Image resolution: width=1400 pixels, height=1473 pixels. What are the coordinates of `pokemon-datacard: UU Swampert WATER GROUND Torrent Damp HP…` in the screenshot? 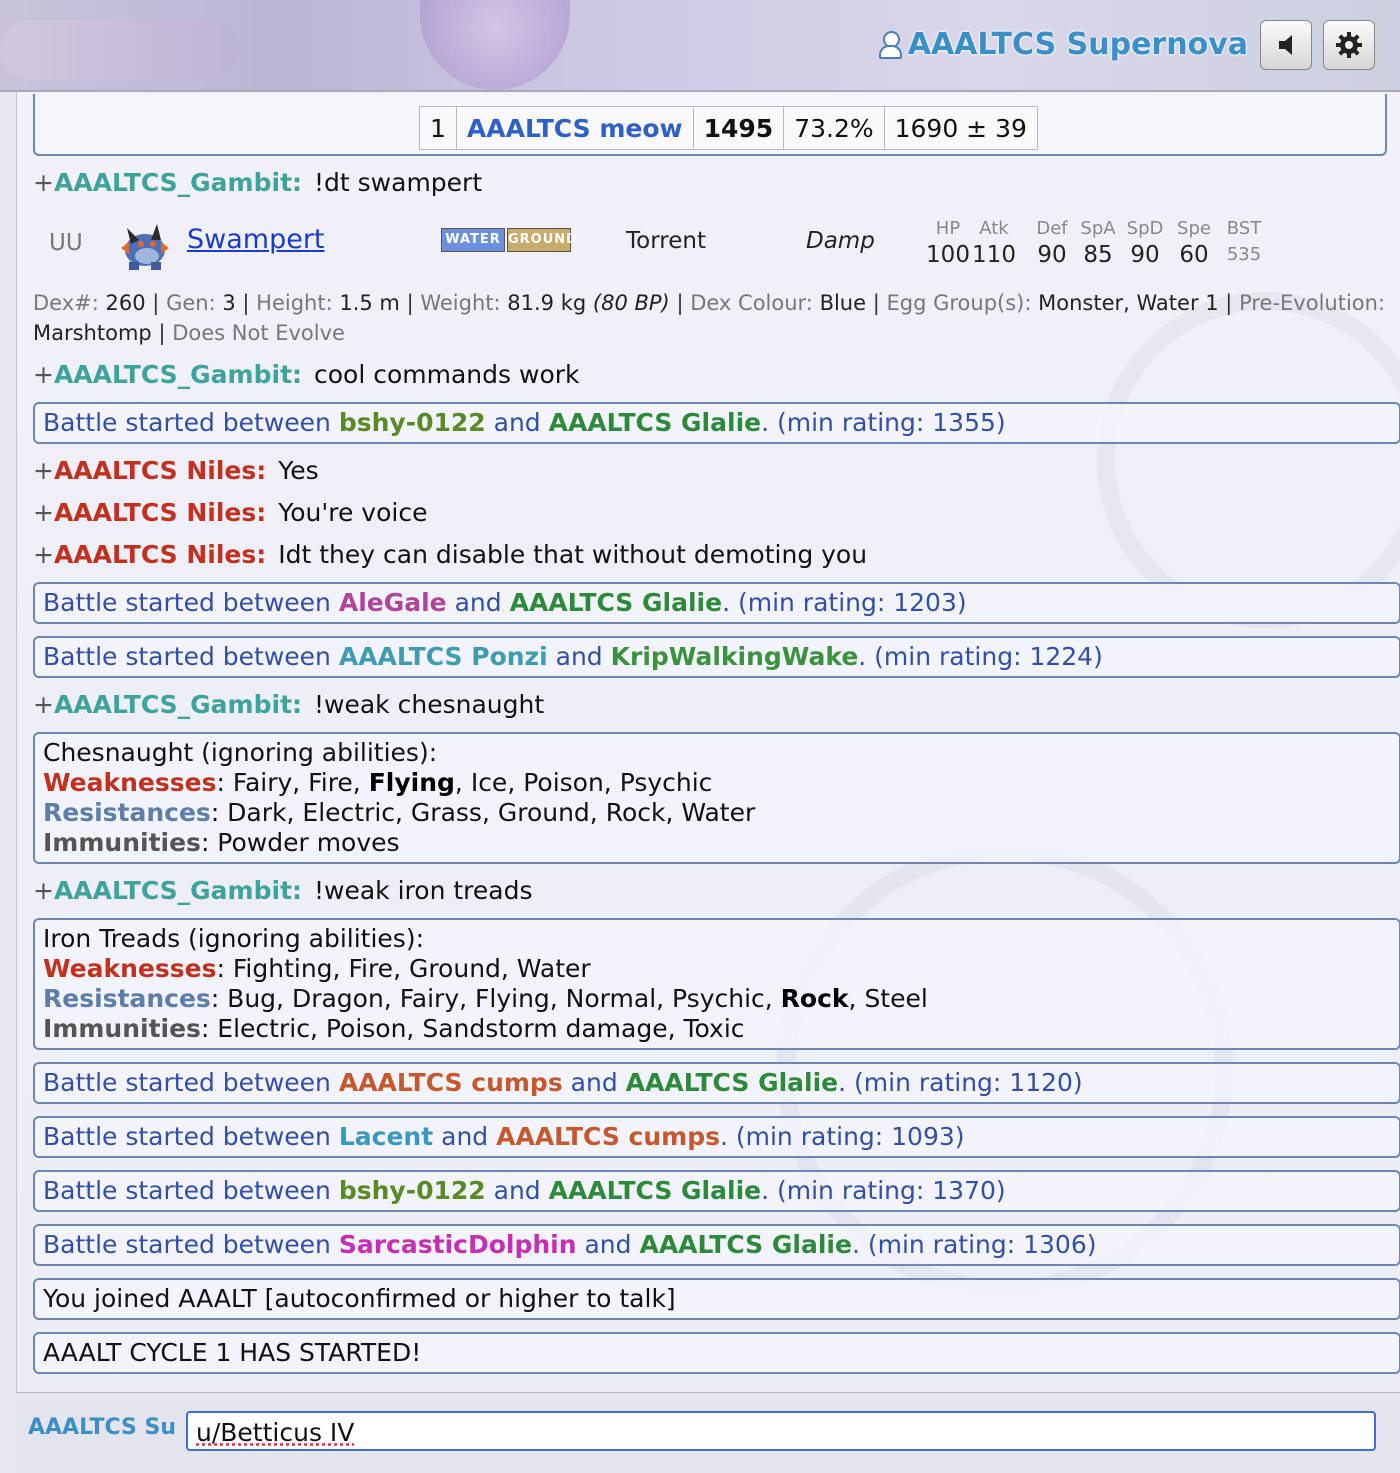 It's located at (713, 246).